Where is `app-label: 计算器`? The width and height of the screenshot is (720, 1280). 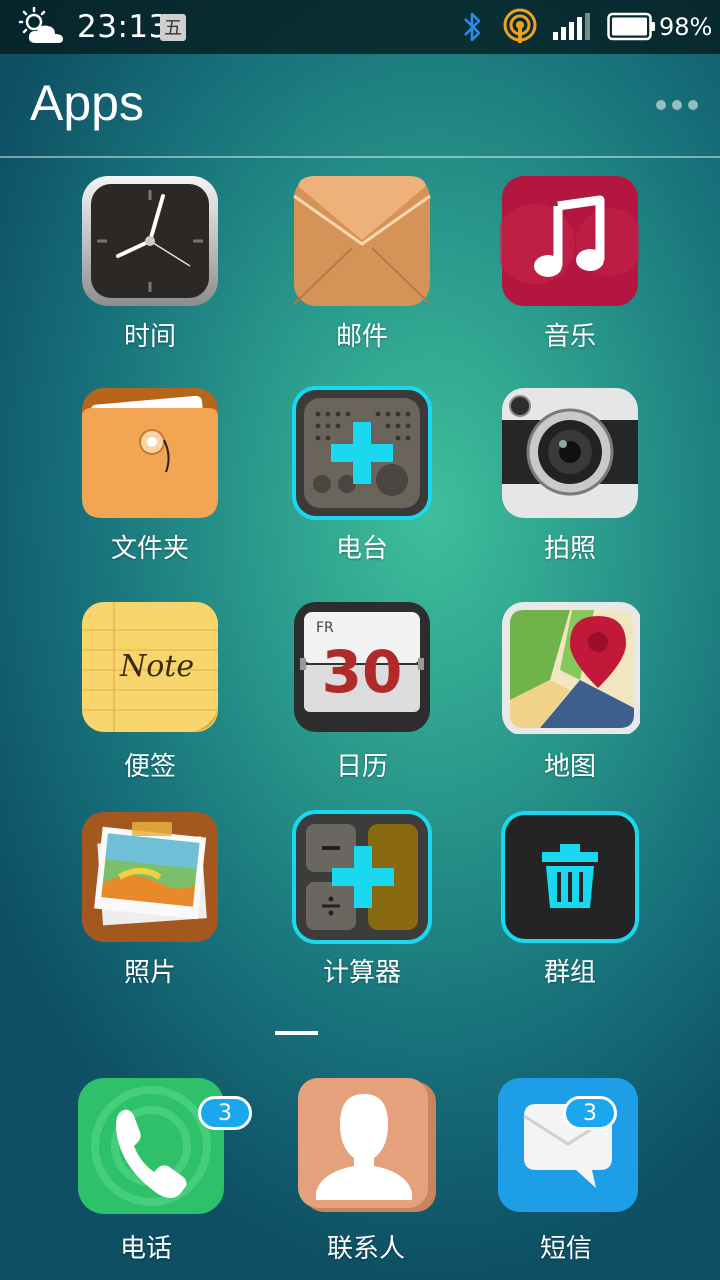
app-label: 计算器 is located at coordinates (361, 973).